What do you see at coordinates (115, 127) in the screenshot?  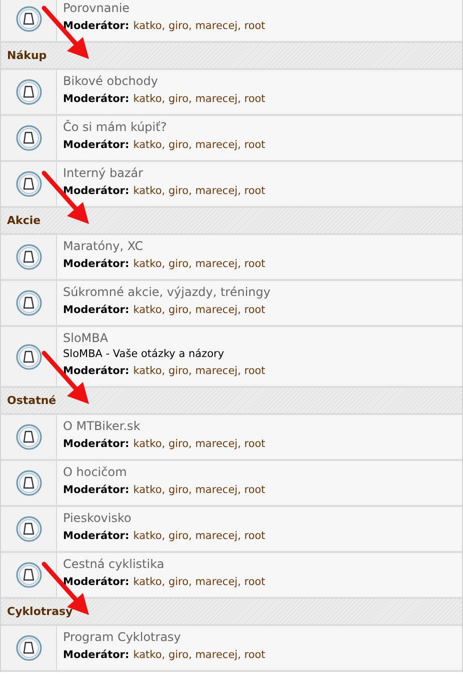 I see `forum-title: Čo si mám kúpiť?` at bounding box center [115, 127].